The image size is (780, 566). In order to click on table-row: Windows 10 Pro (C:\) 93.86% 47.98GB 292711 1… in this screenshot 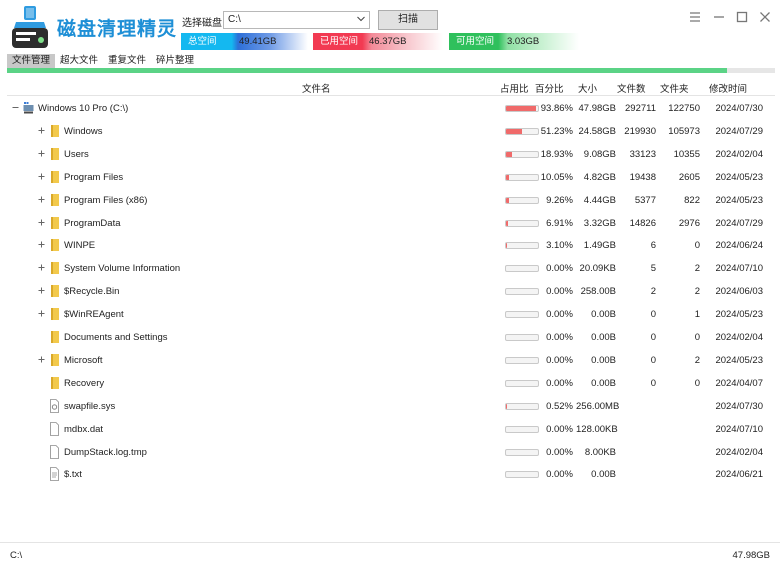, I will do `click(391, 108)`.